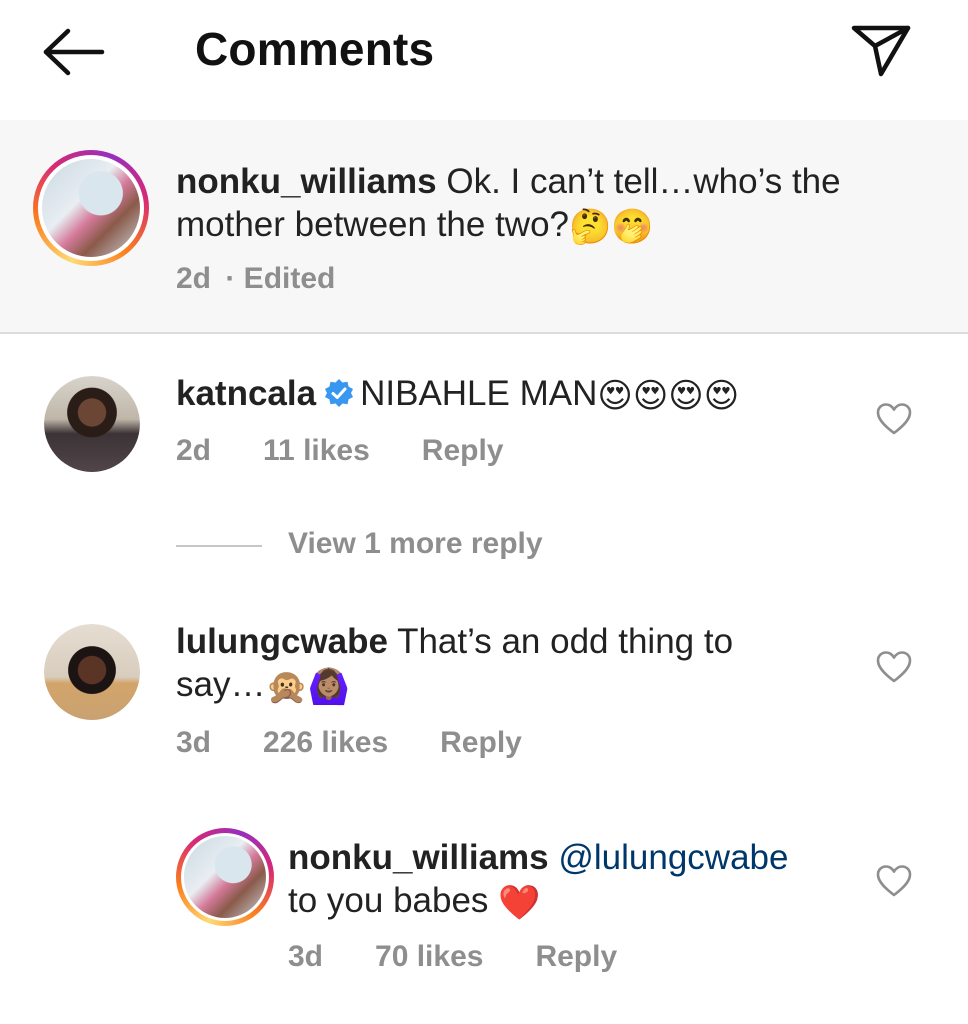 The image size is (968, 1024). Describe the element at coordinates (282, 641) in the screenshot. I see `comment-username: lulungcwabe` at that location.